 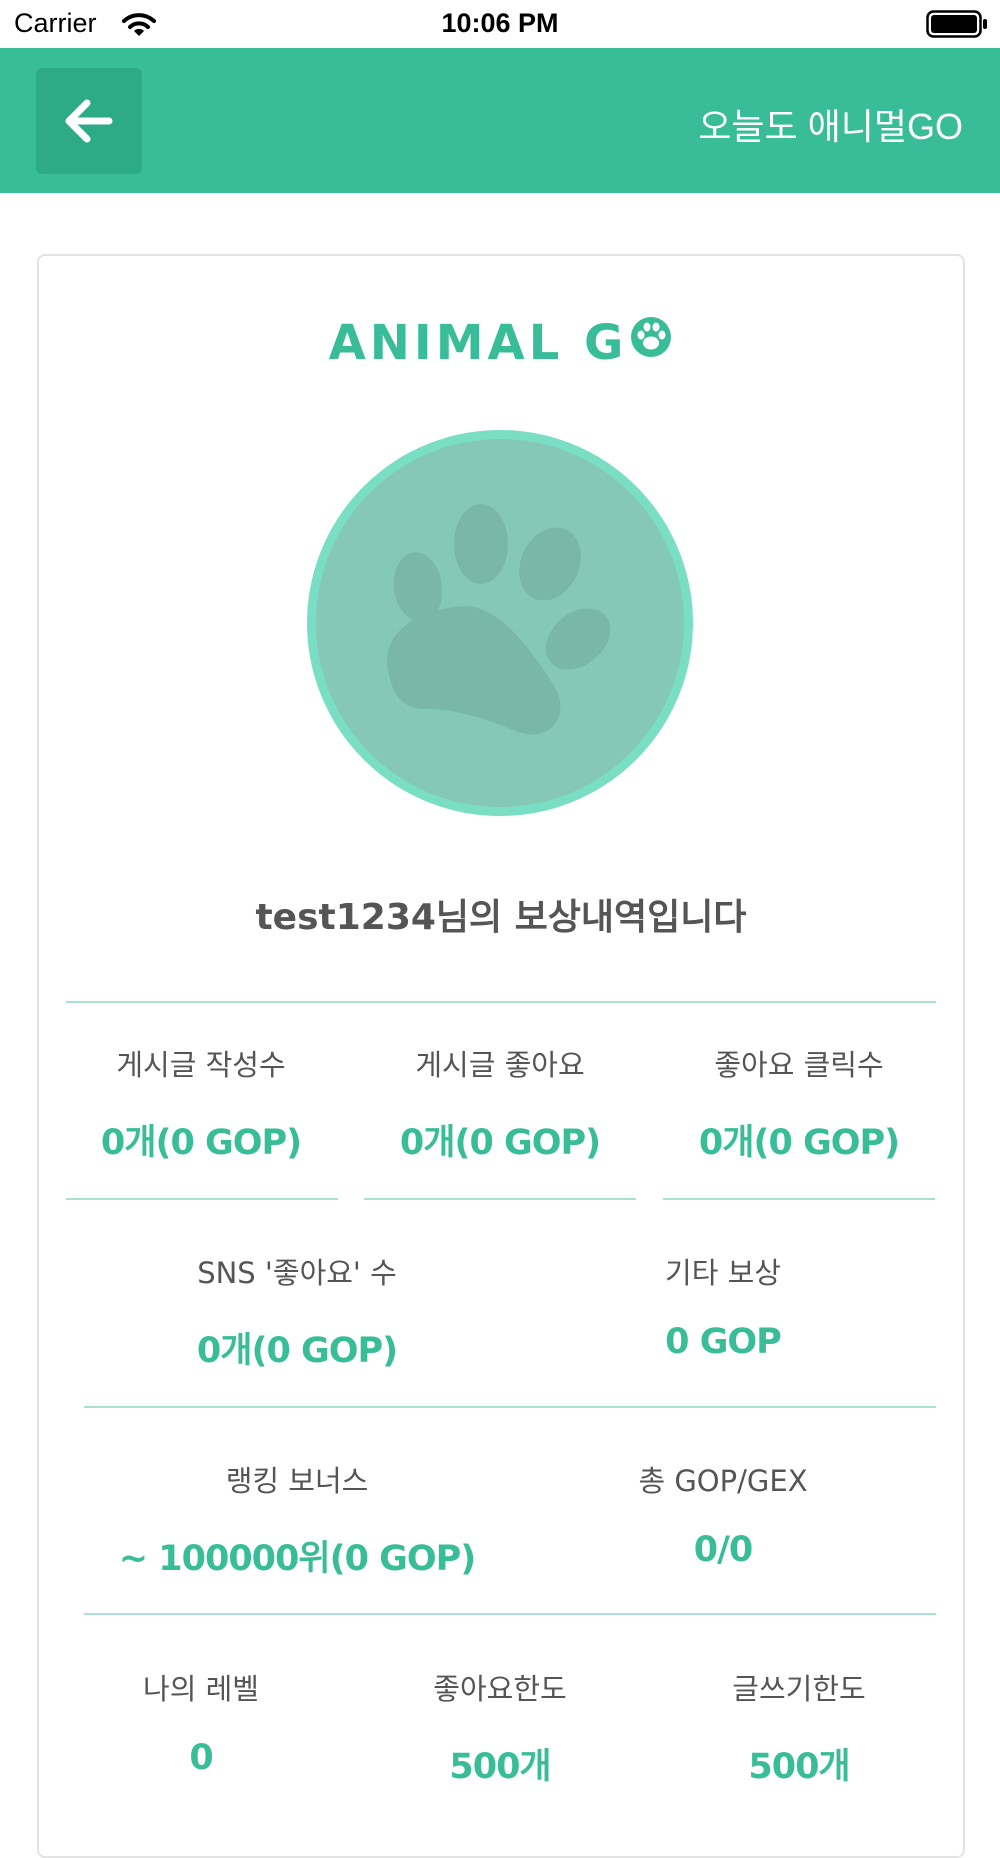 I want to click on stat-sns-likes: SNS '좋아요' 수 0개(0 GOP), so click(x=297, y=1311).